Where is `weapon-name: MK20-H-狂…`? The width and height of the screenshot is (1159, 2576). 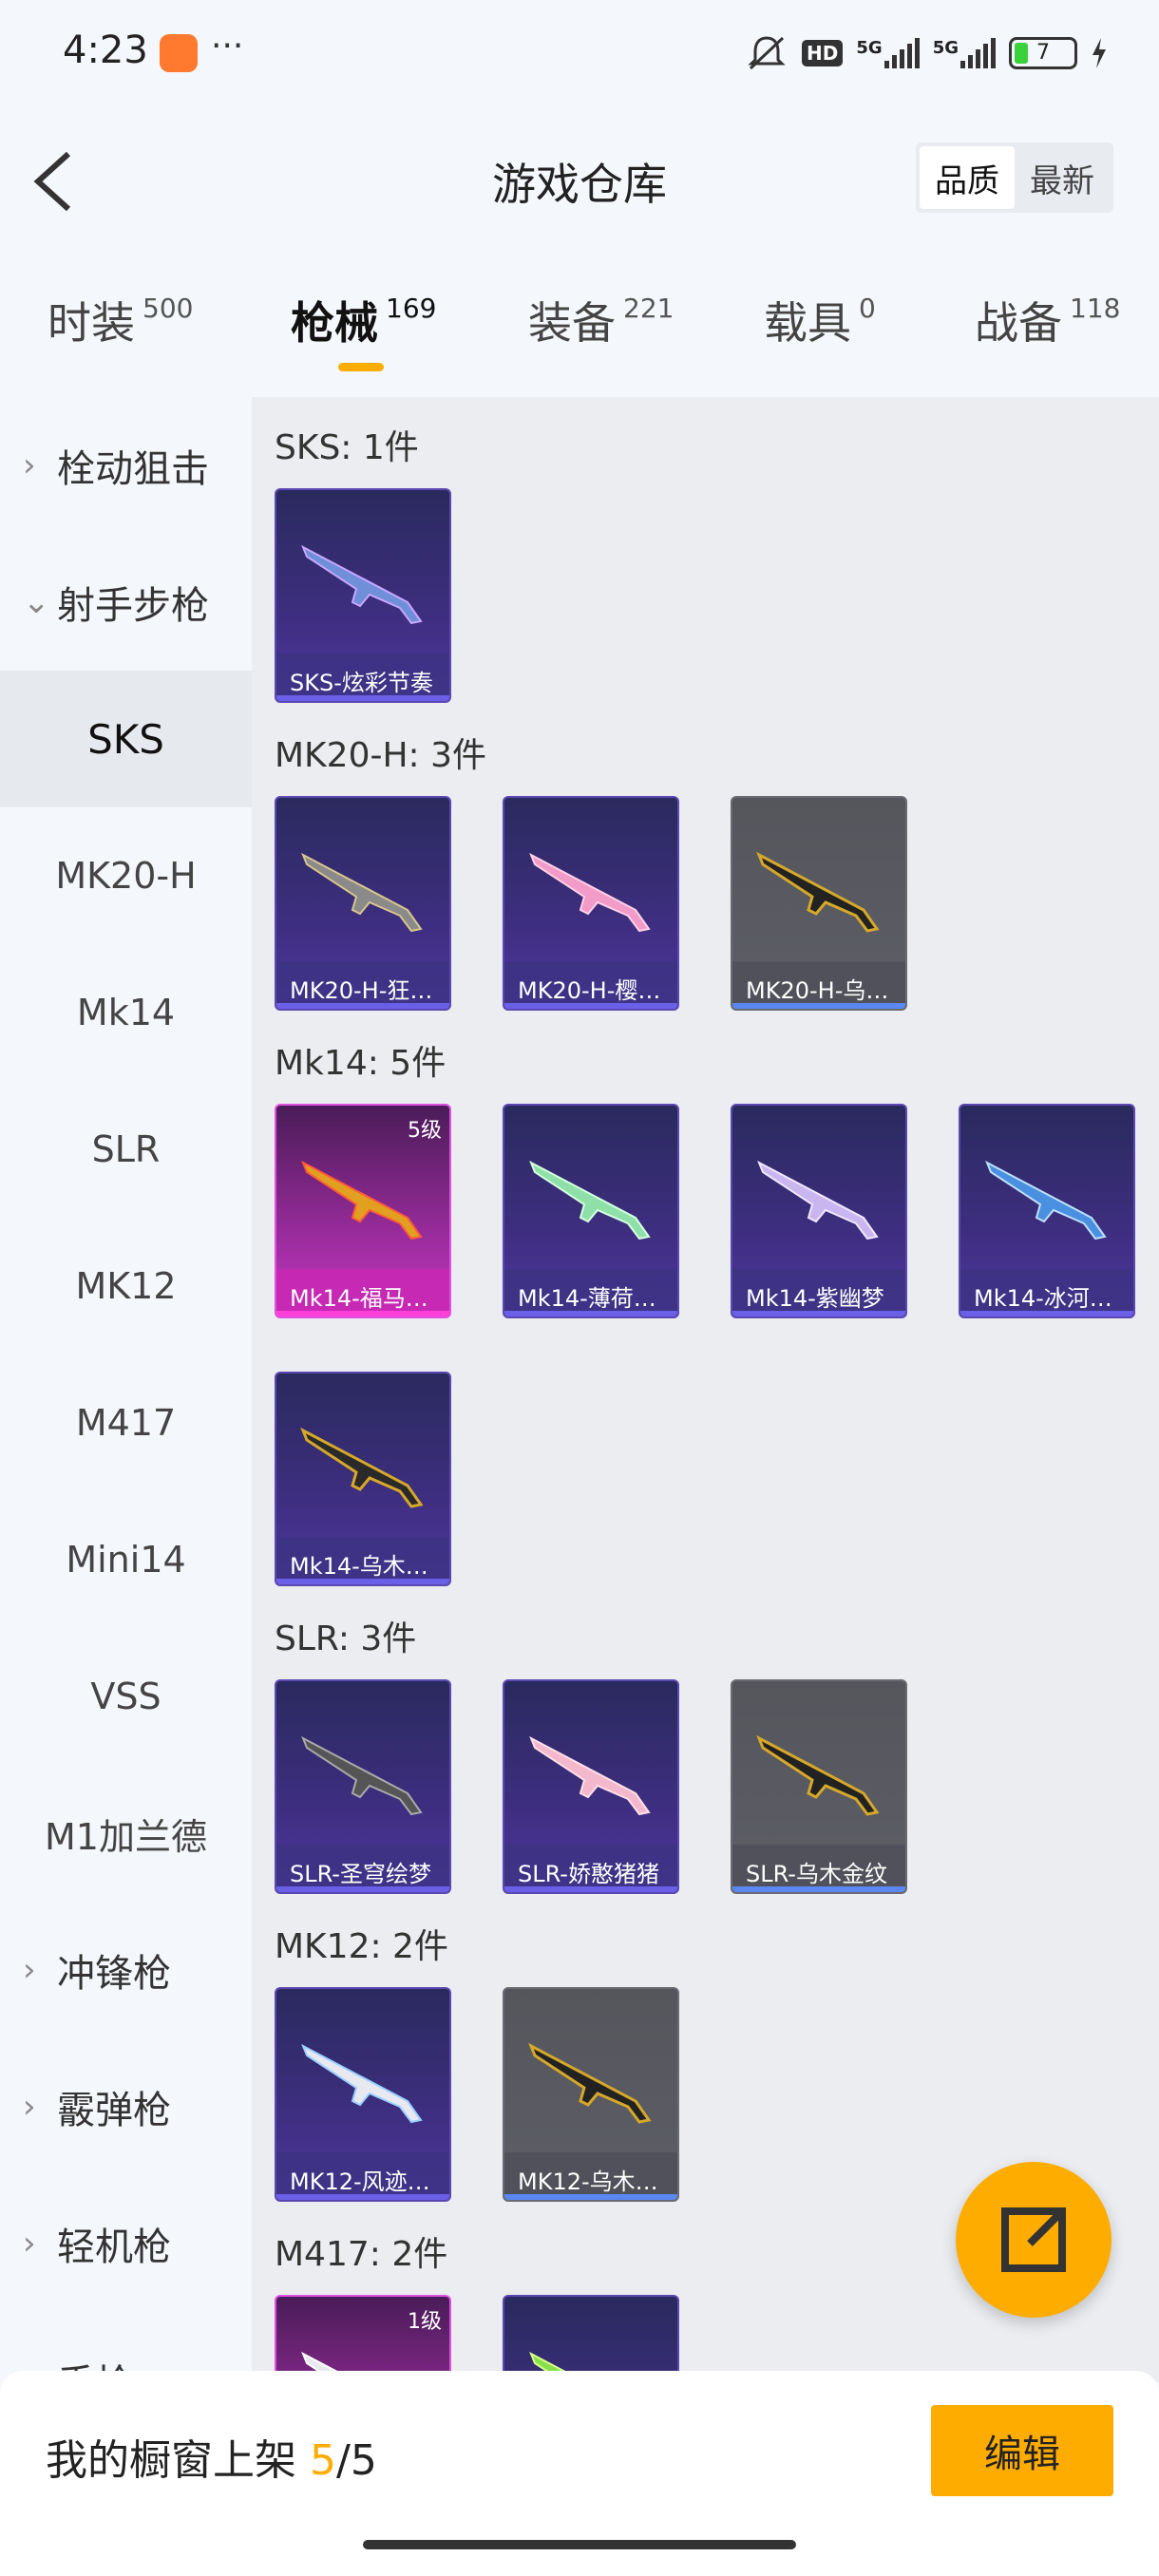 weapon-name: MK20-H-狂… is located at coordinates (362, 985).